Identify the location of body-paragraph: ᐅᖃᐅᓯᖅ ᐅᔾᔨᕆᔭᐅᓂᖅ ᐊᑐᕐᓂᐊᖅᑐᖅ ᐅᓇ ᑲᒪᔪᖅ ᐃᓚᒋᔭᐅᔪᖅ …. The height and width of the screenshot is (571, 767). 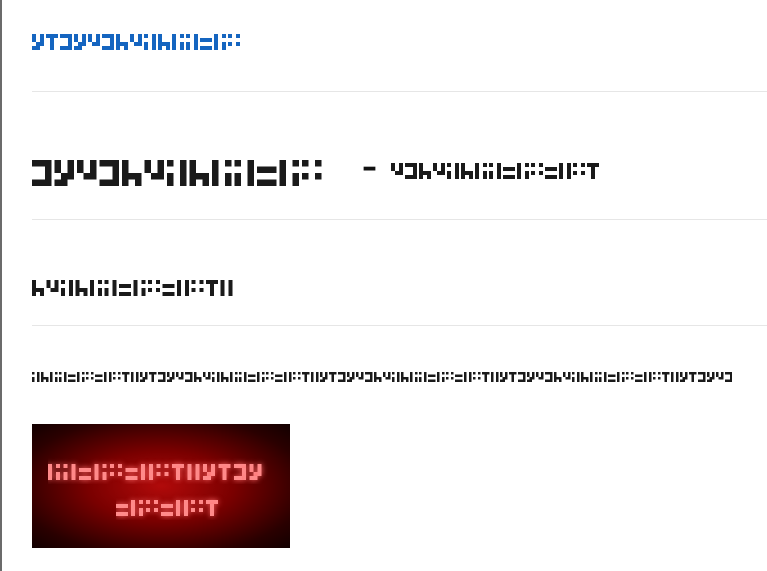
(391, 375).